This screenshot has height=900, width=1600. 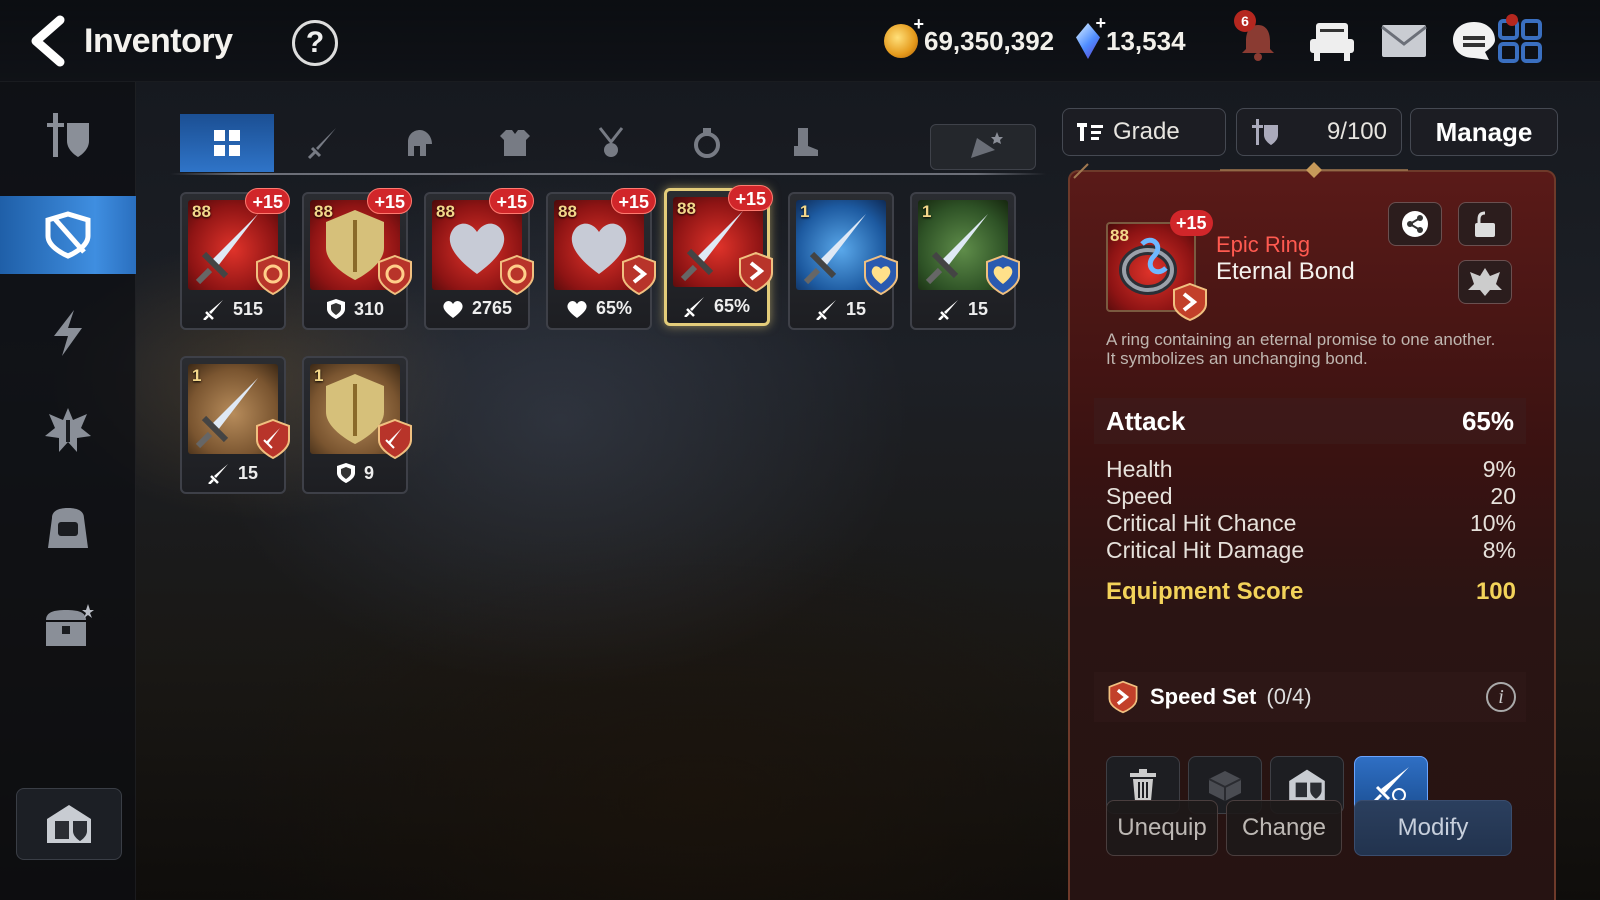 I want to click on heart-icon, so click(x=453, y=309).